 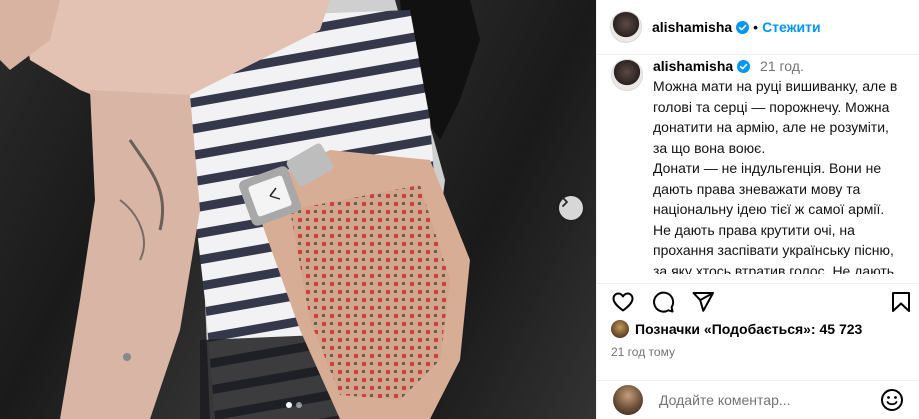 I want to click on emoji-button, so click(x=892, y=400).